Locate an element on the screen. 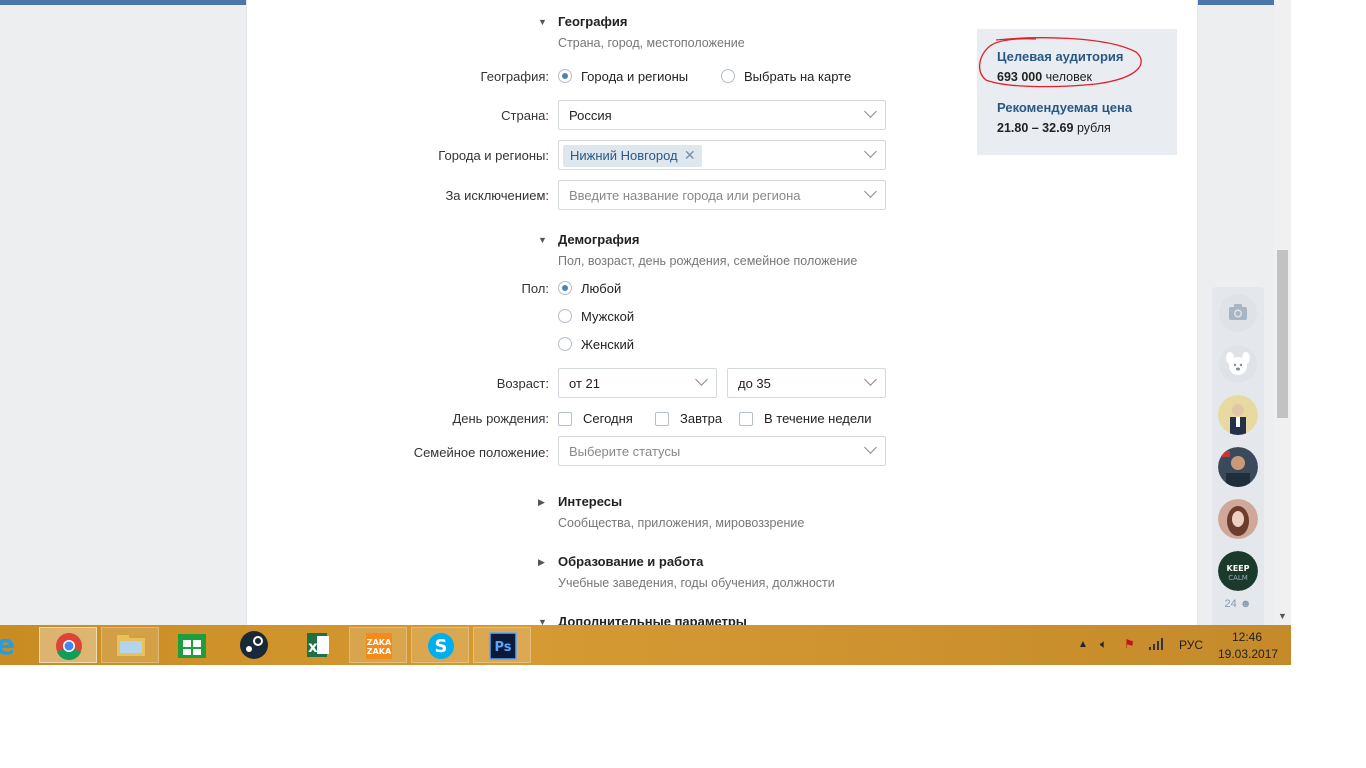 This screenshot has height=768, width=1366. svg-text: KEEP is located at coordinates (1238, 568).